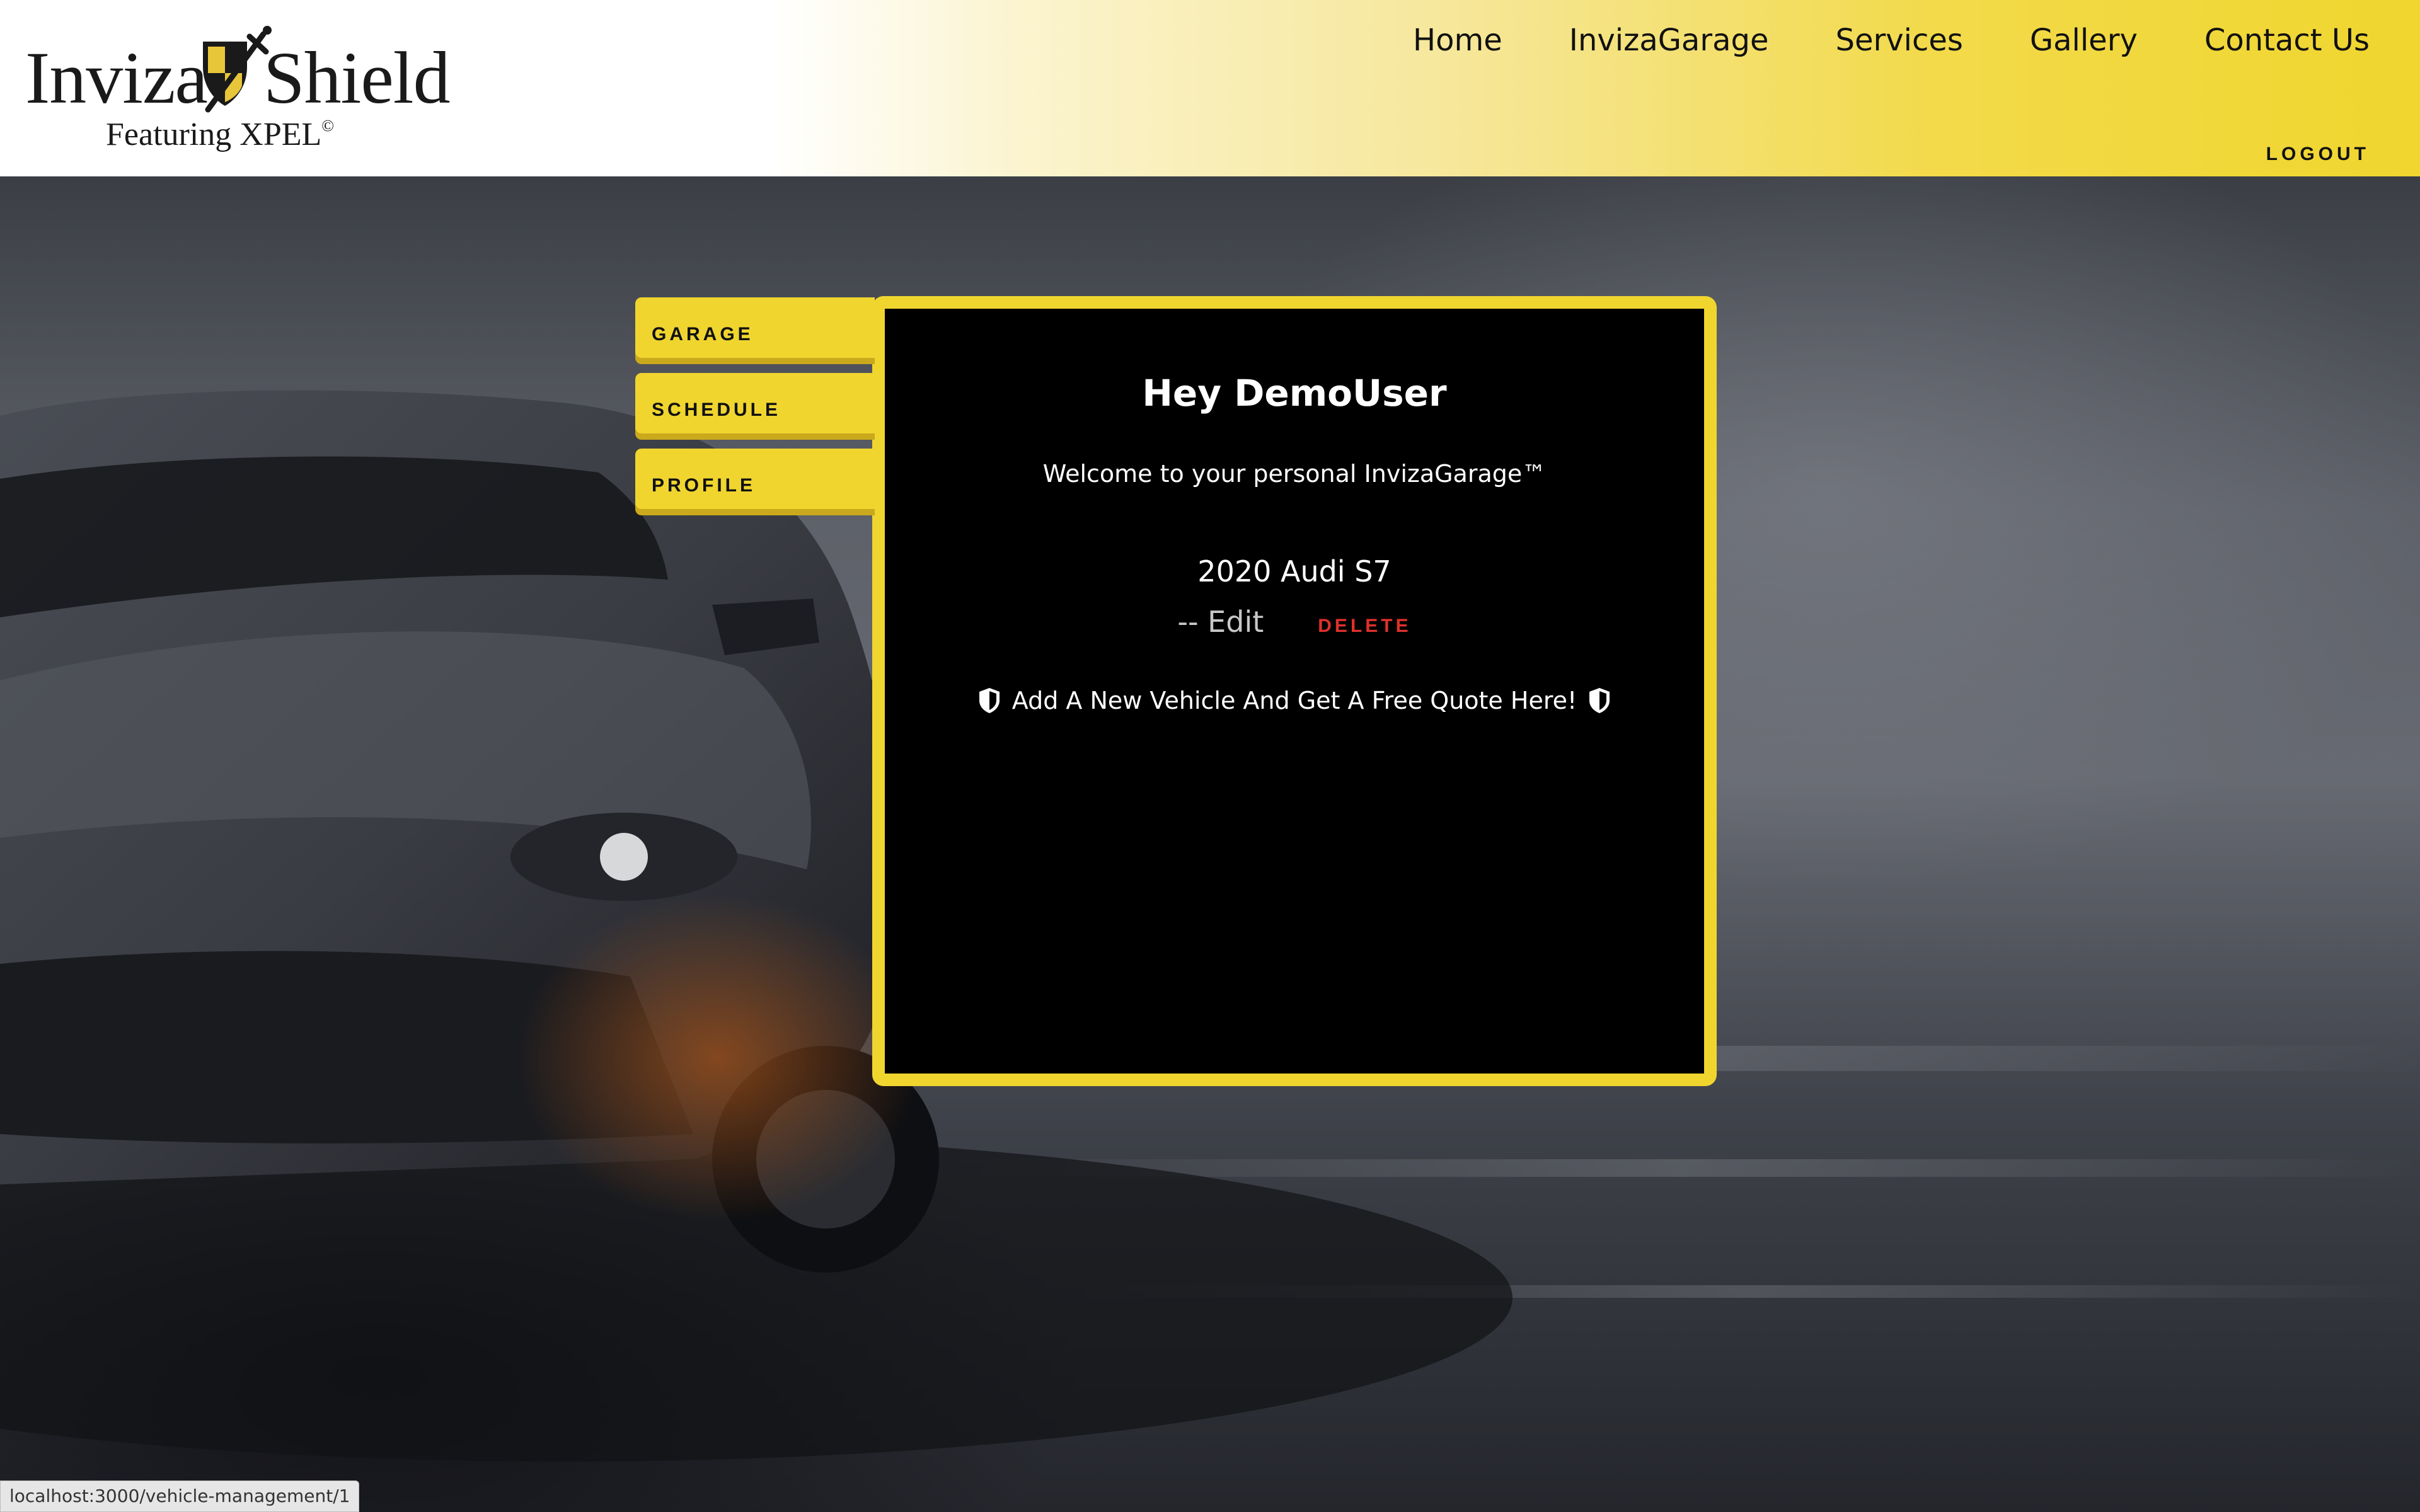 The width and height of the screenshot is (2420, 1512). What do you see at coordinates (716, 409) in the screenshot?
I see `tab-schedule-label: SCHEDULE` at bounding box center [716, 409].